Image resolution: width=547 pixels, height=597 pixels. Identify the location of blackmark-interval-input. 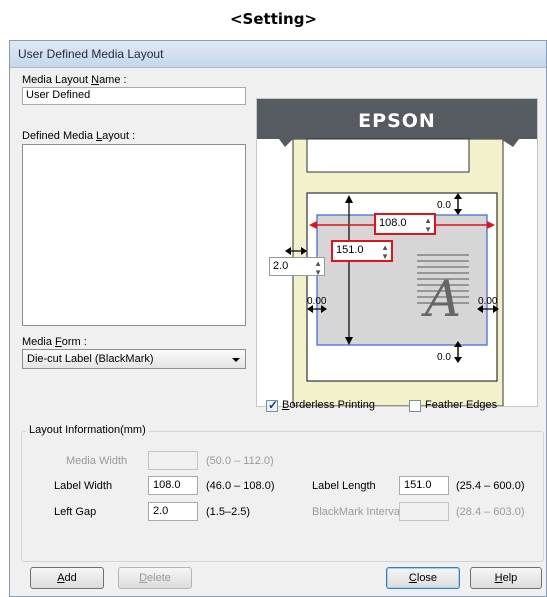
(424, 511).